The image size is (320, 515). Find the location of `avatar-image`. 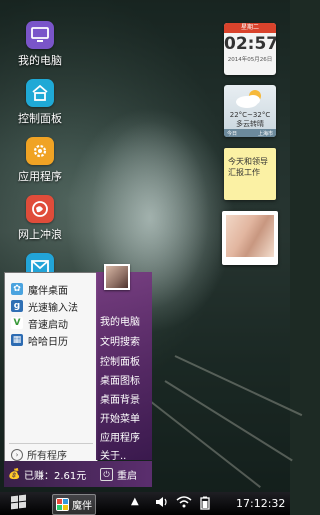

avatar-image is located at coordinates (117, 277).